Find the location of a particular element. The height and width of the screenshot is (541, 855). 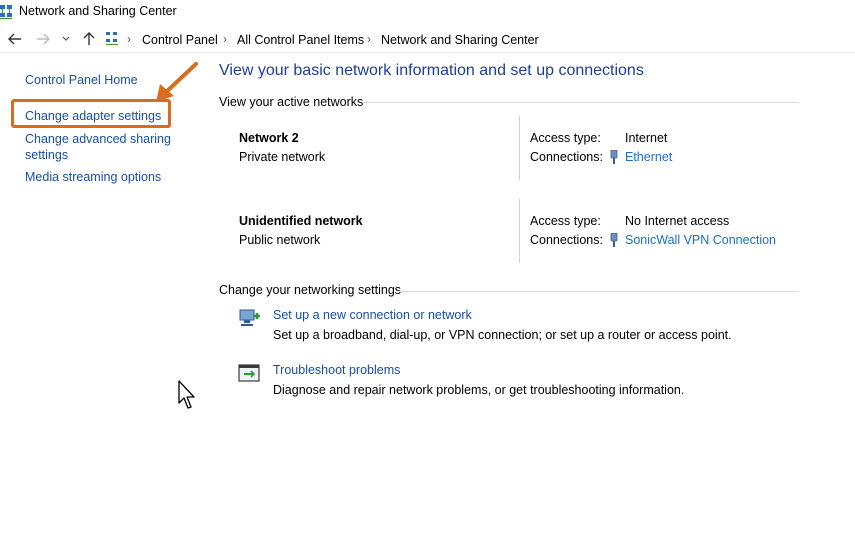

troubleshoot-link: Troubleshoot problems is located at coordinates (336, 370).